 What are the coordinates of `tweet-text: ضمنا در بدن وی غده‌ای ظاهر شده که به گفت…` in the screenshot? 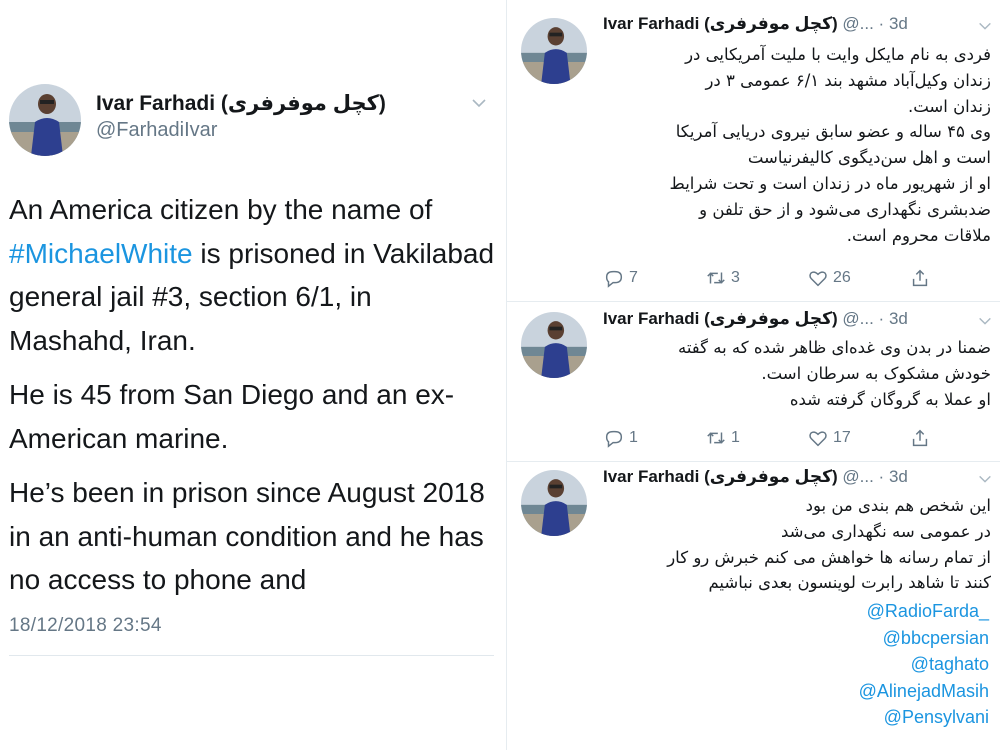 It's located at (795, 373).